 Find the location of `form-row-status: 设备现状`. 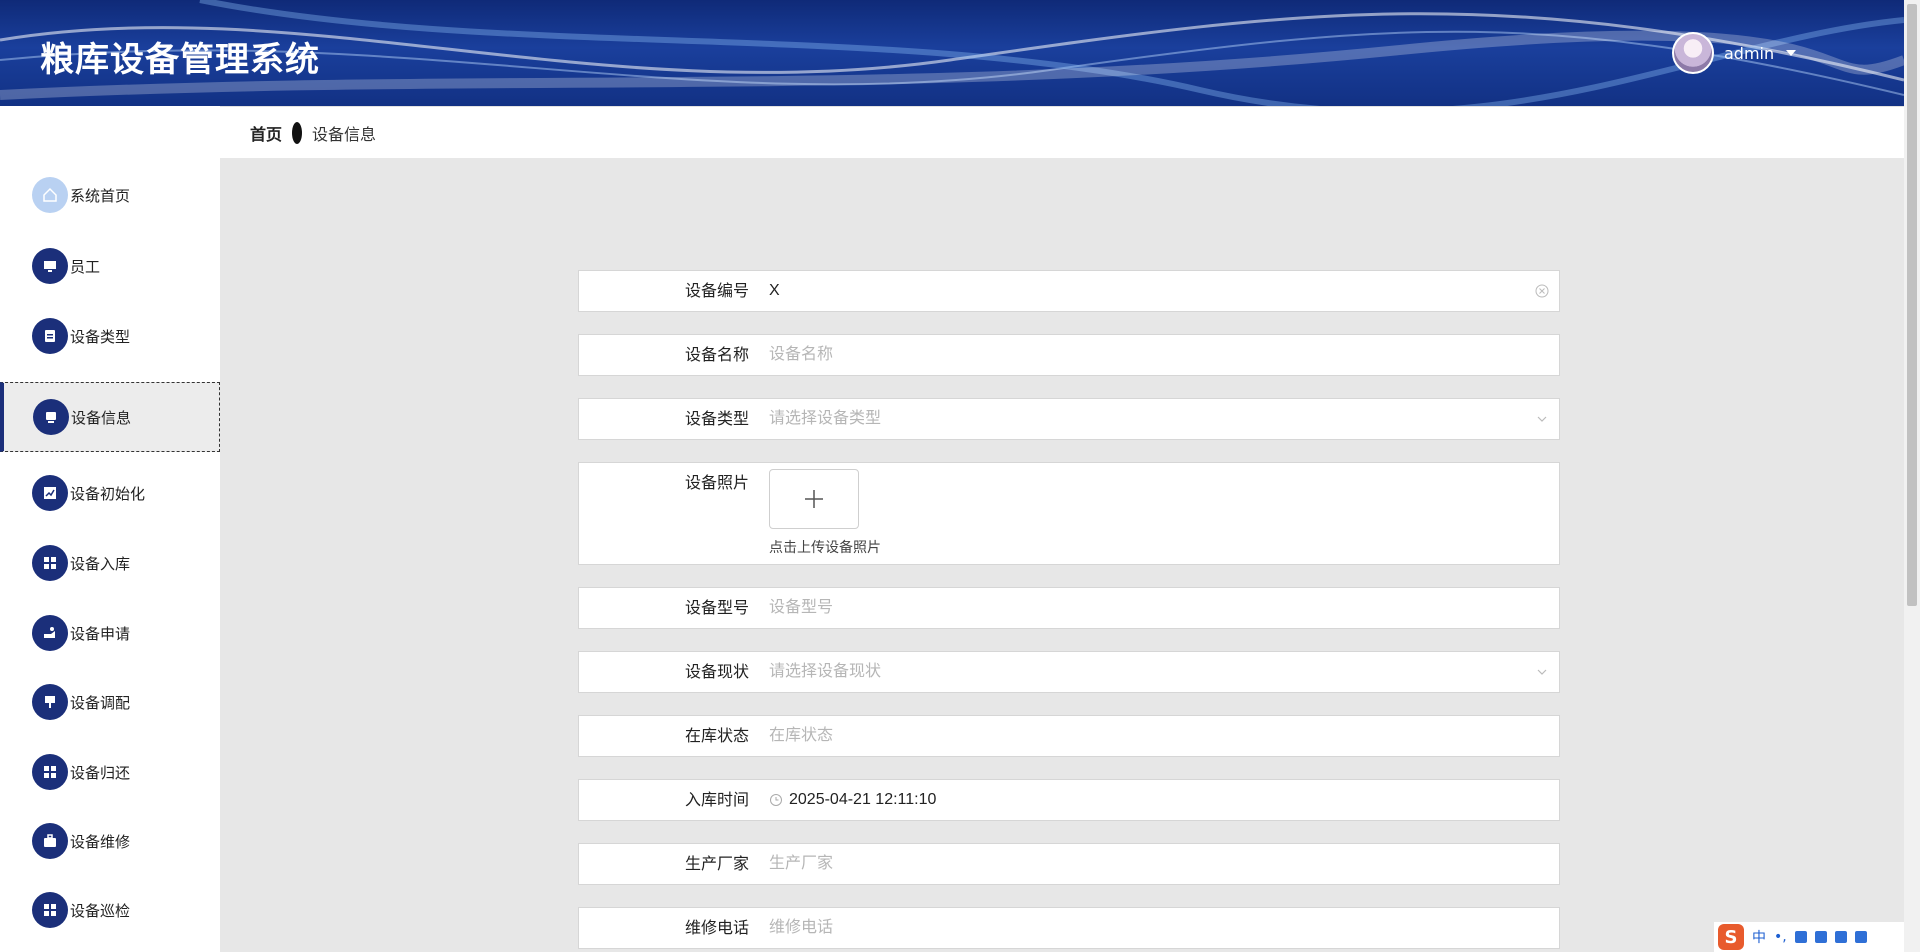

form-row-status: 设备现状 is located at coordinates (1069, 672).